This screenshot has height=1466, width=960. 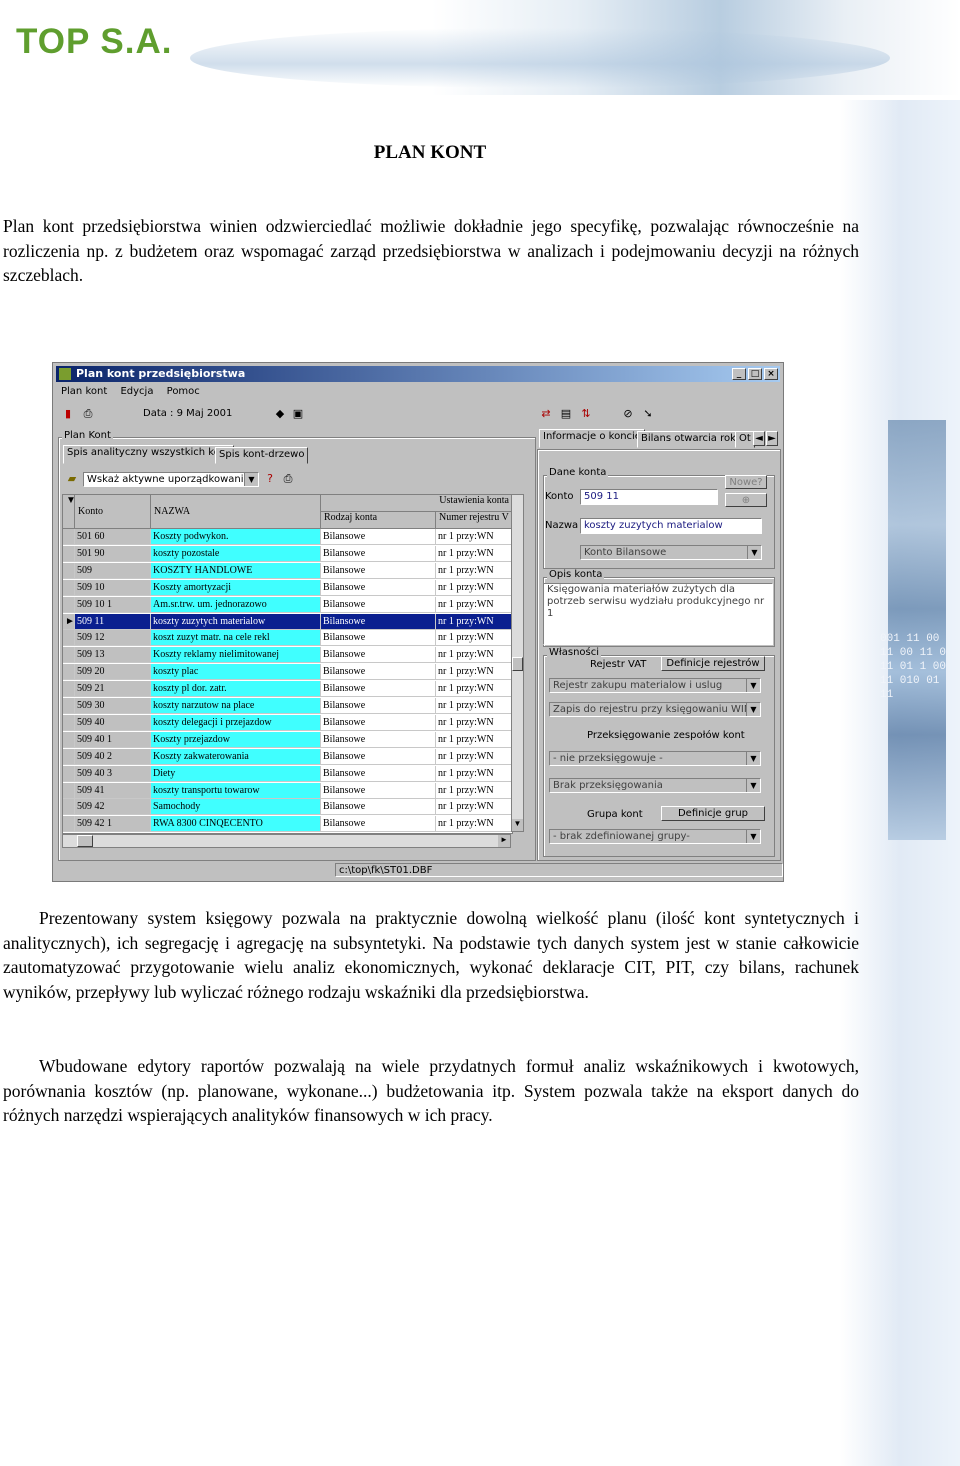 What do you see at coordinates (84, 391) in the screenshot?
I see `menu-plan-kont: Plan kont` at bounding box center [84, 391].